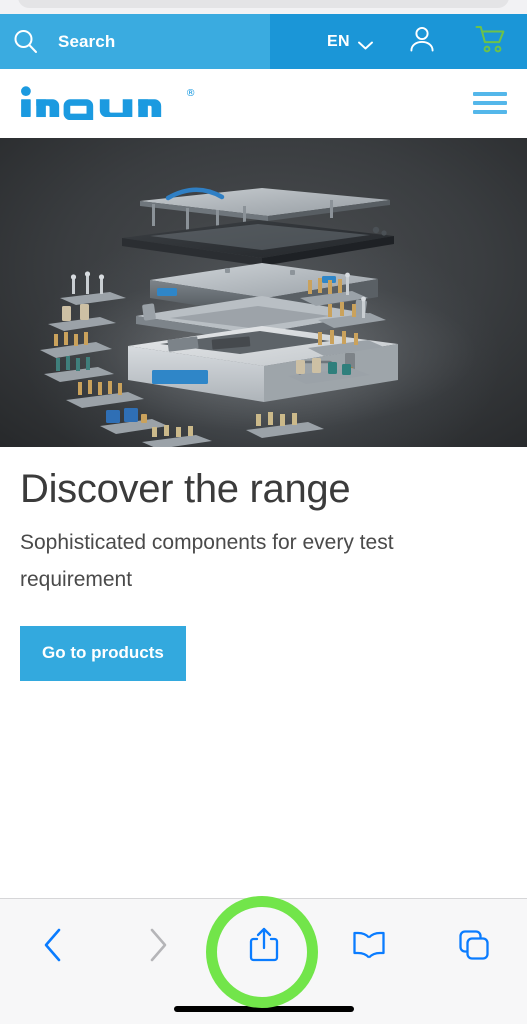 The image size is (527, 1024). I want to click on page-title: Discover the range, so click(185, 489).